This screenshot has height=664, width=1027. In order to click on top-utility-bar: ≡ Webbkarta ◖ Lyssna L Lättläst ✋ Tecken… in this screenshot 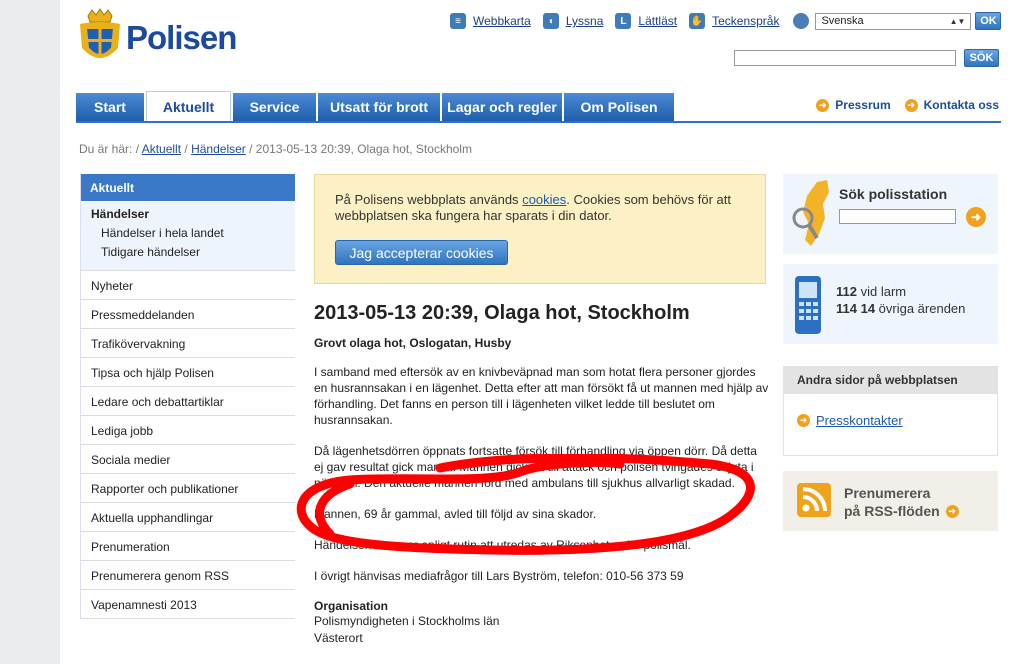, I will do `click(726, 21)`.